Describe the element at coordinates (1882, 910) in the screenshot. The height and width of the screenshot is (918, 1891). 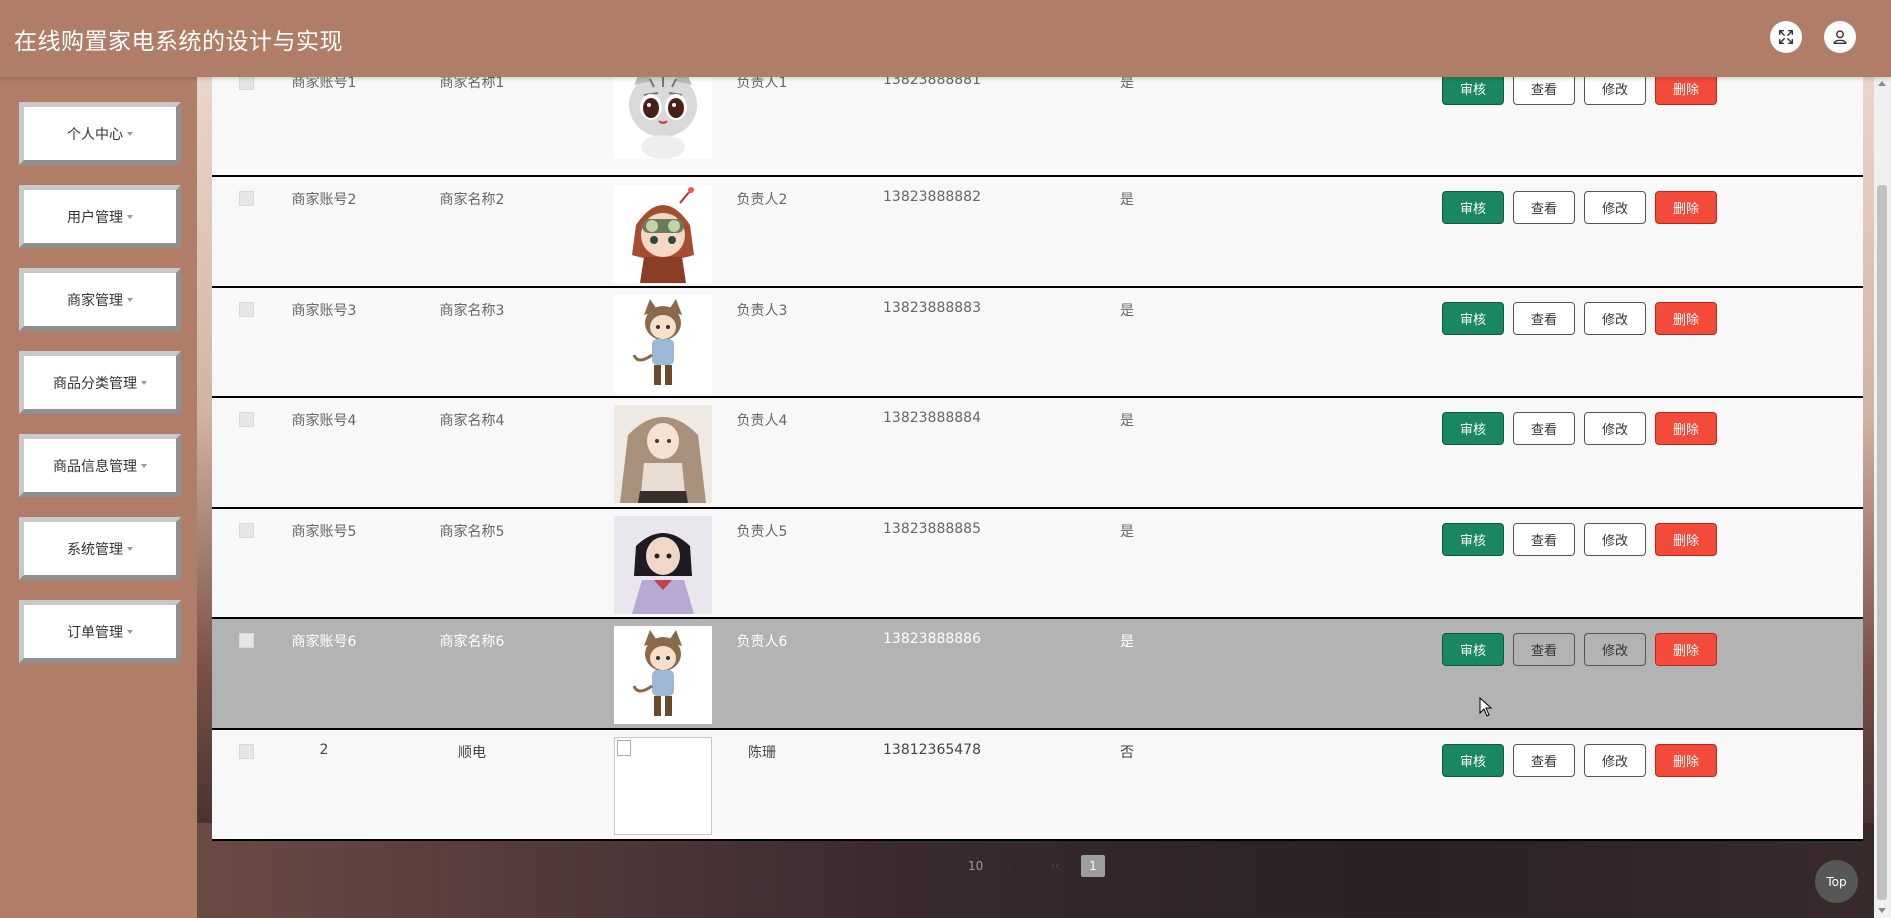
I see `scroll-down-arrow-icon` at that location.